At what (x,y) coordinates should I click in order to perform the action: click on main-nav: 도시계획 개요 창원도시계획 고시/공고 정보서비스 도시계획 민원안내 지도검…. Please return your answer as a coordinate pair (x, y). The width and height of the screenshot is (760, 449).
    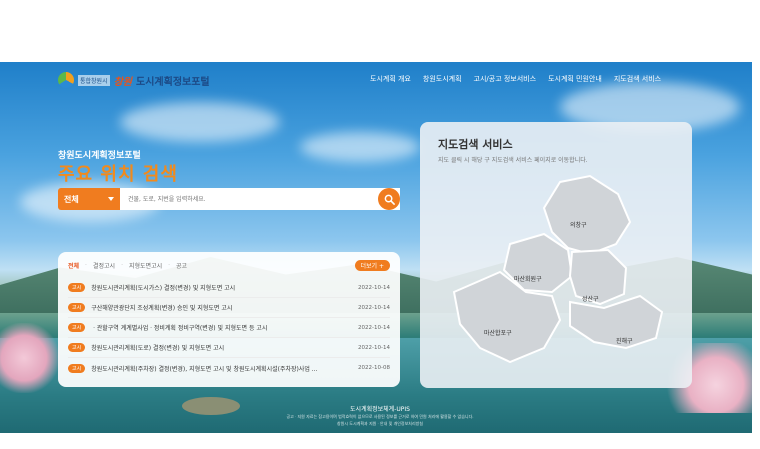
    Looking at the image, I should click on (515, 79).